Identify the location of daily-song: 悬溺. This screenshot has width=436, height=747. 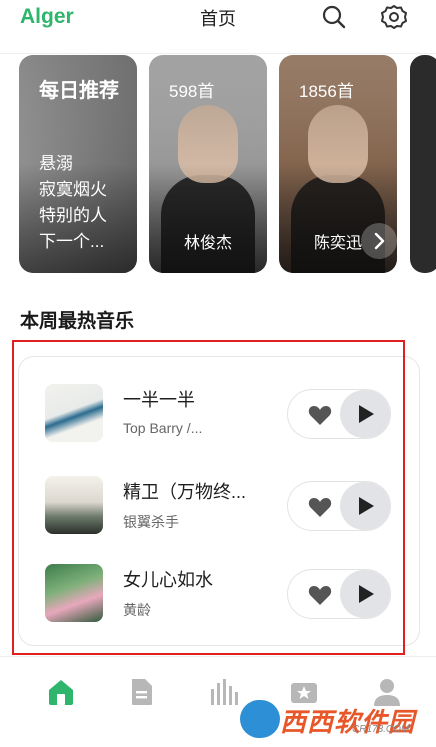
(56, 163).